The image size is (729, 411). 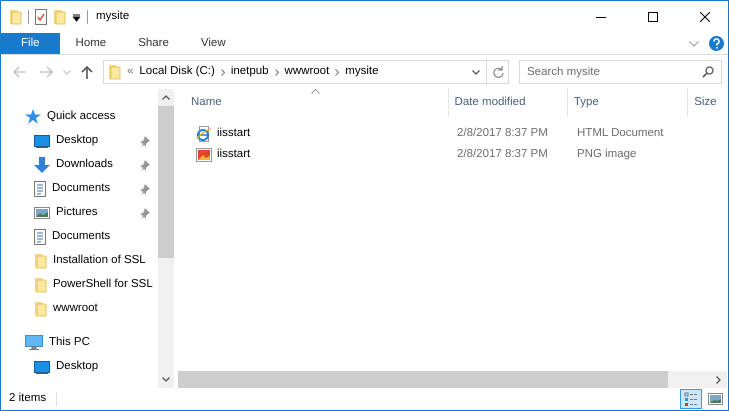 What do you see at coordinates (79, 117) in the screenshot?
I see `nav-item: Quick access` at bounding box center [79, 117].